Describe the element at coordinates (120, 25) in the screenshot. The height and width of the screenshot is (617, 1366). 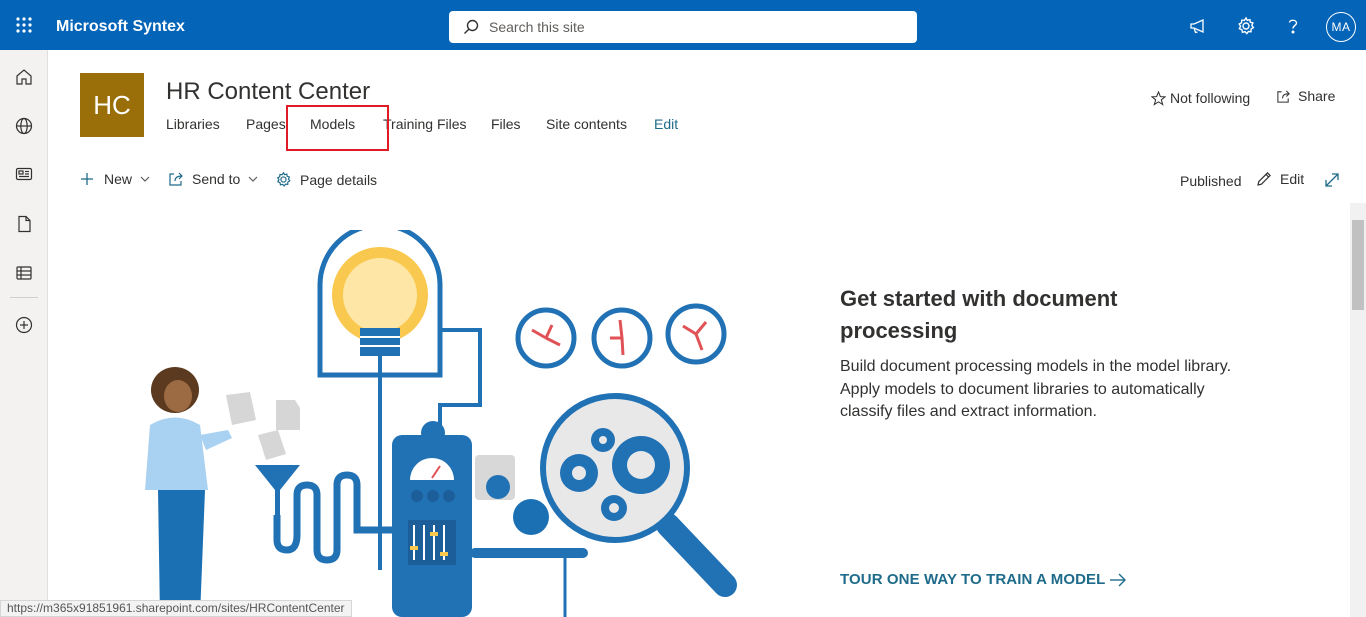
I see `app-name: Microsoft Syntex` at that location.